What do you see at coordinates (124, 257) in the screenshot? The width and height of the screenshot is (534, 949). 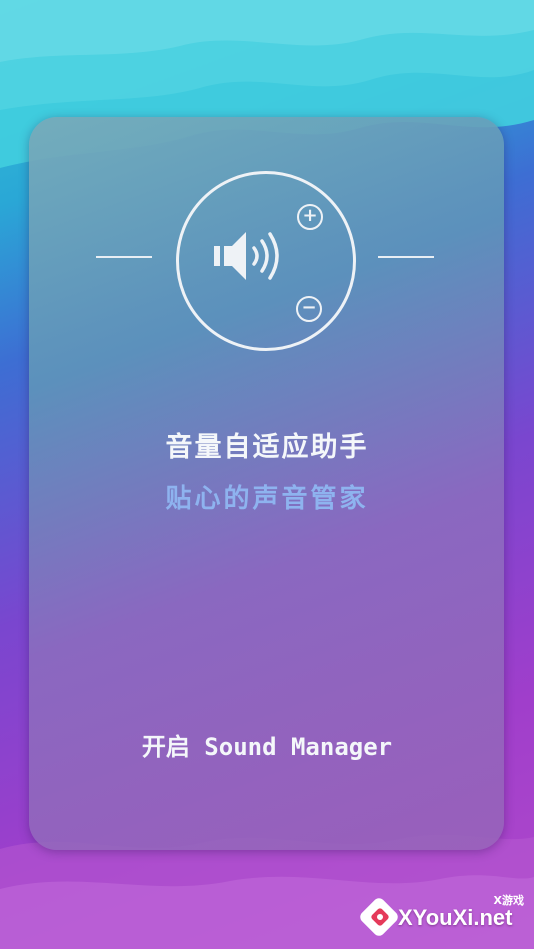 I see `left-divider-line` at bounding box center [124, 257].